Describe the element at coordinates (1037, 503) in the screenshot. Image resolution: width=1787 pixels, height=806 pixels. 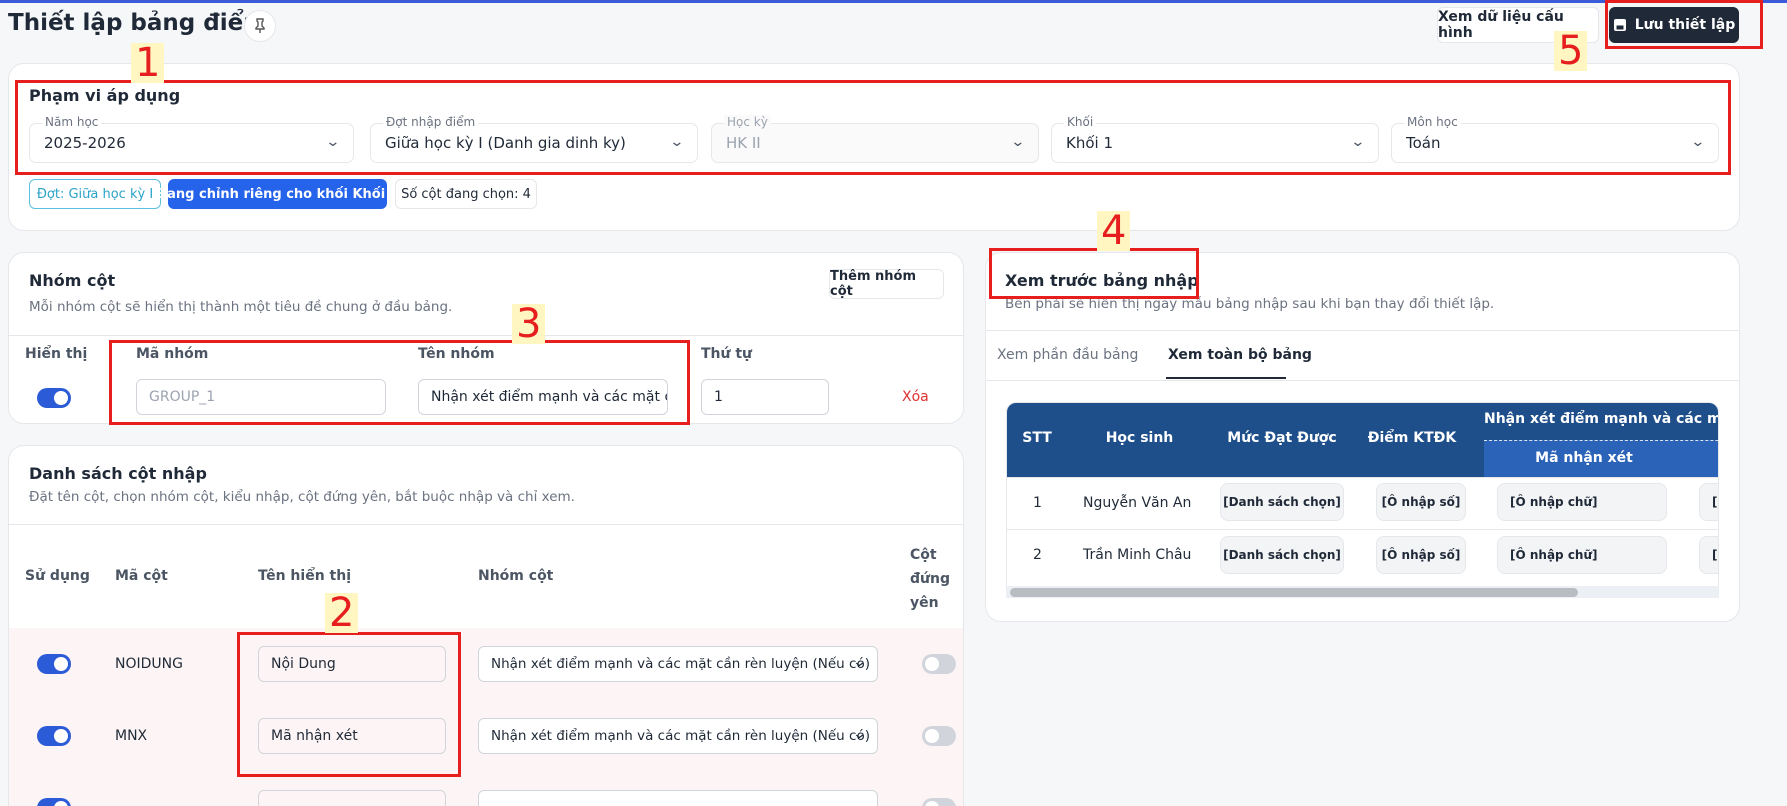
I see `row-stt: 1` at that location.